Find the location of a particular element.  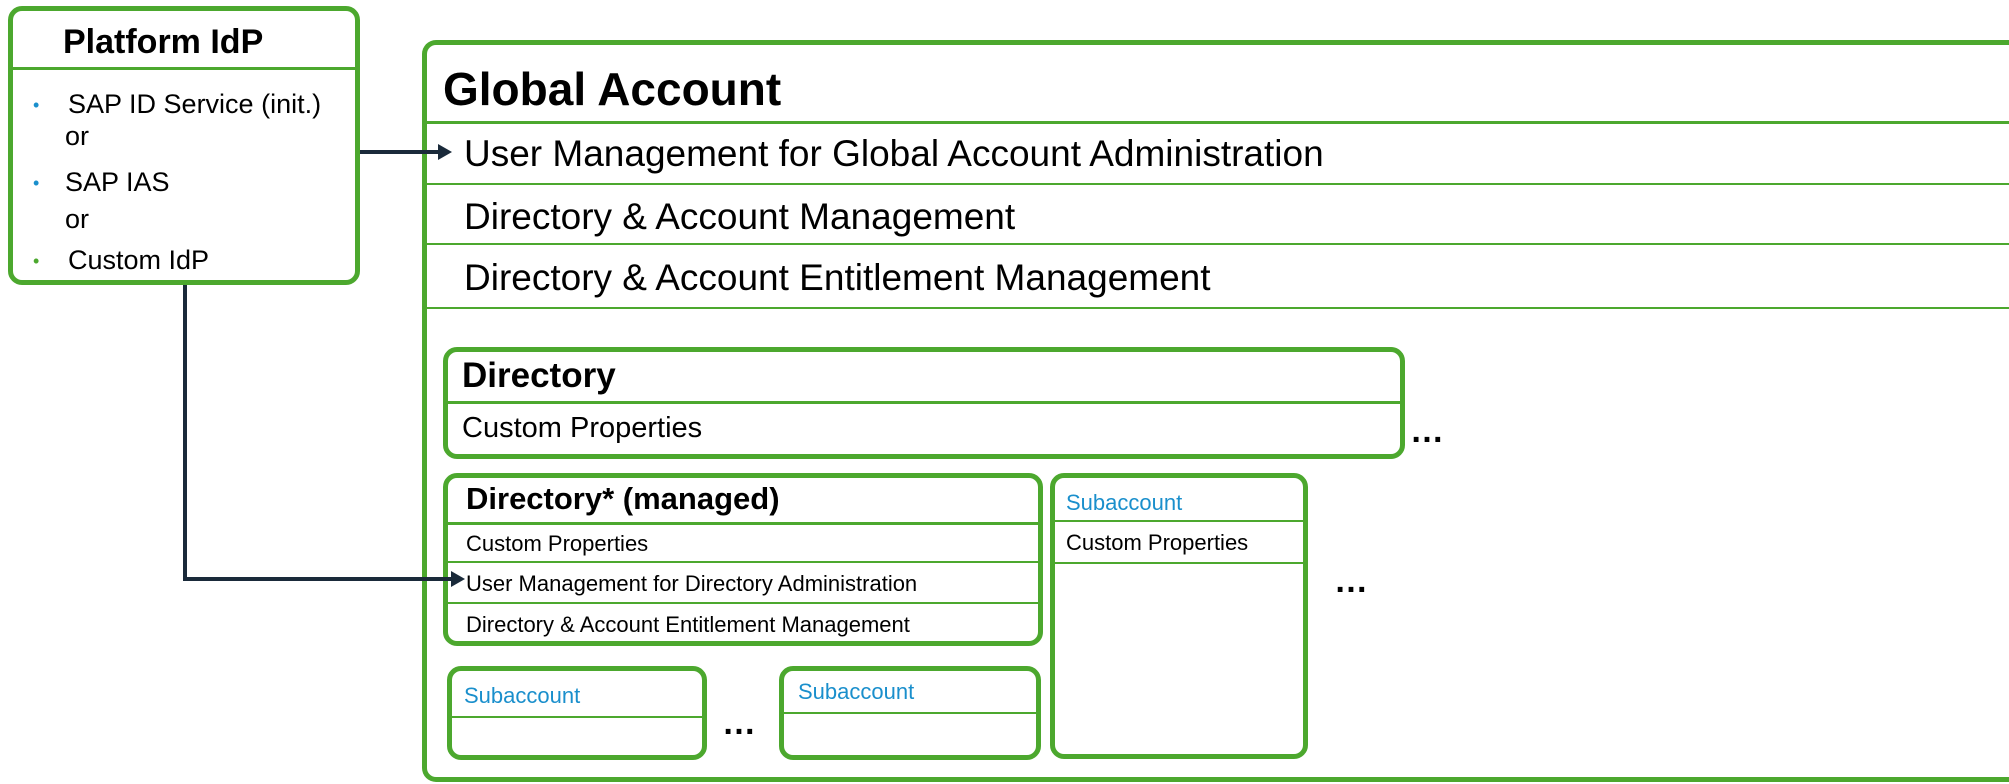

arrowheads is located at coordinates (451, 365).